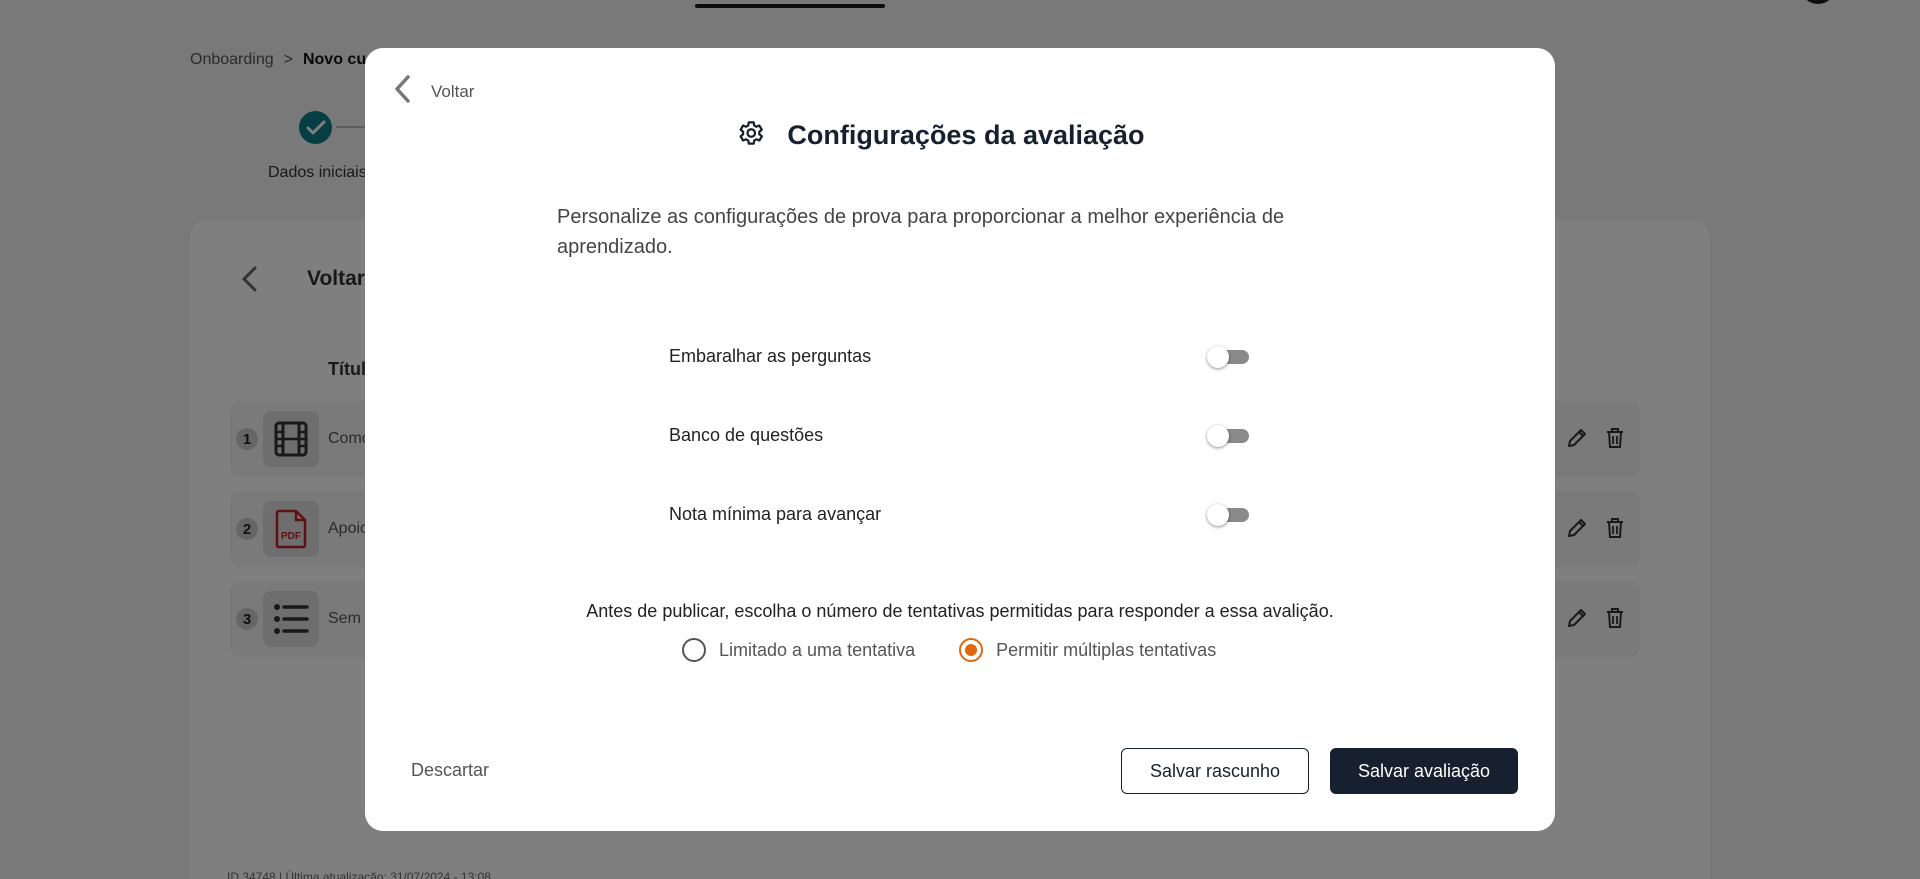 This screenshot has width=1920, height=879. What do you see at coordinates (966, 135) in the screenshot?
I see `modal-title: Configurações da avaliação` at bounding box center [966, 135].